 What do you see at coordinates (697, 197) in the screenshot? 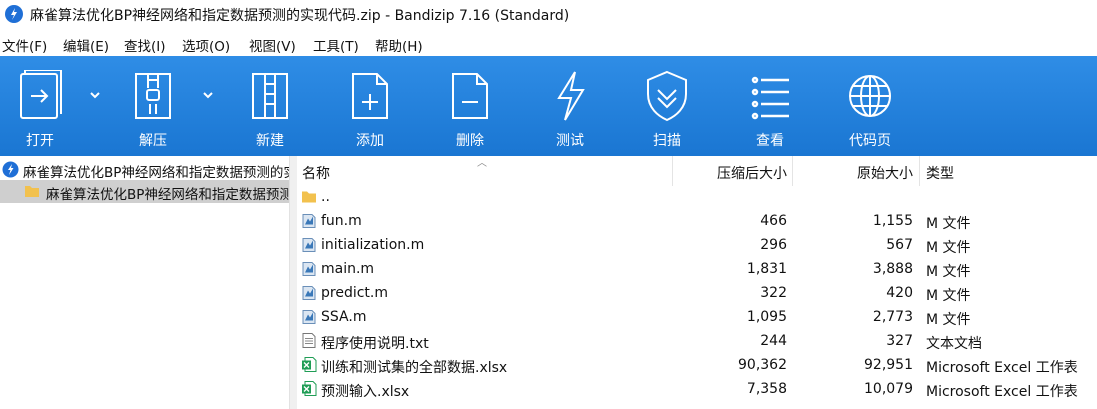
I see `table-row: ..` at bounding box center [697, 197].